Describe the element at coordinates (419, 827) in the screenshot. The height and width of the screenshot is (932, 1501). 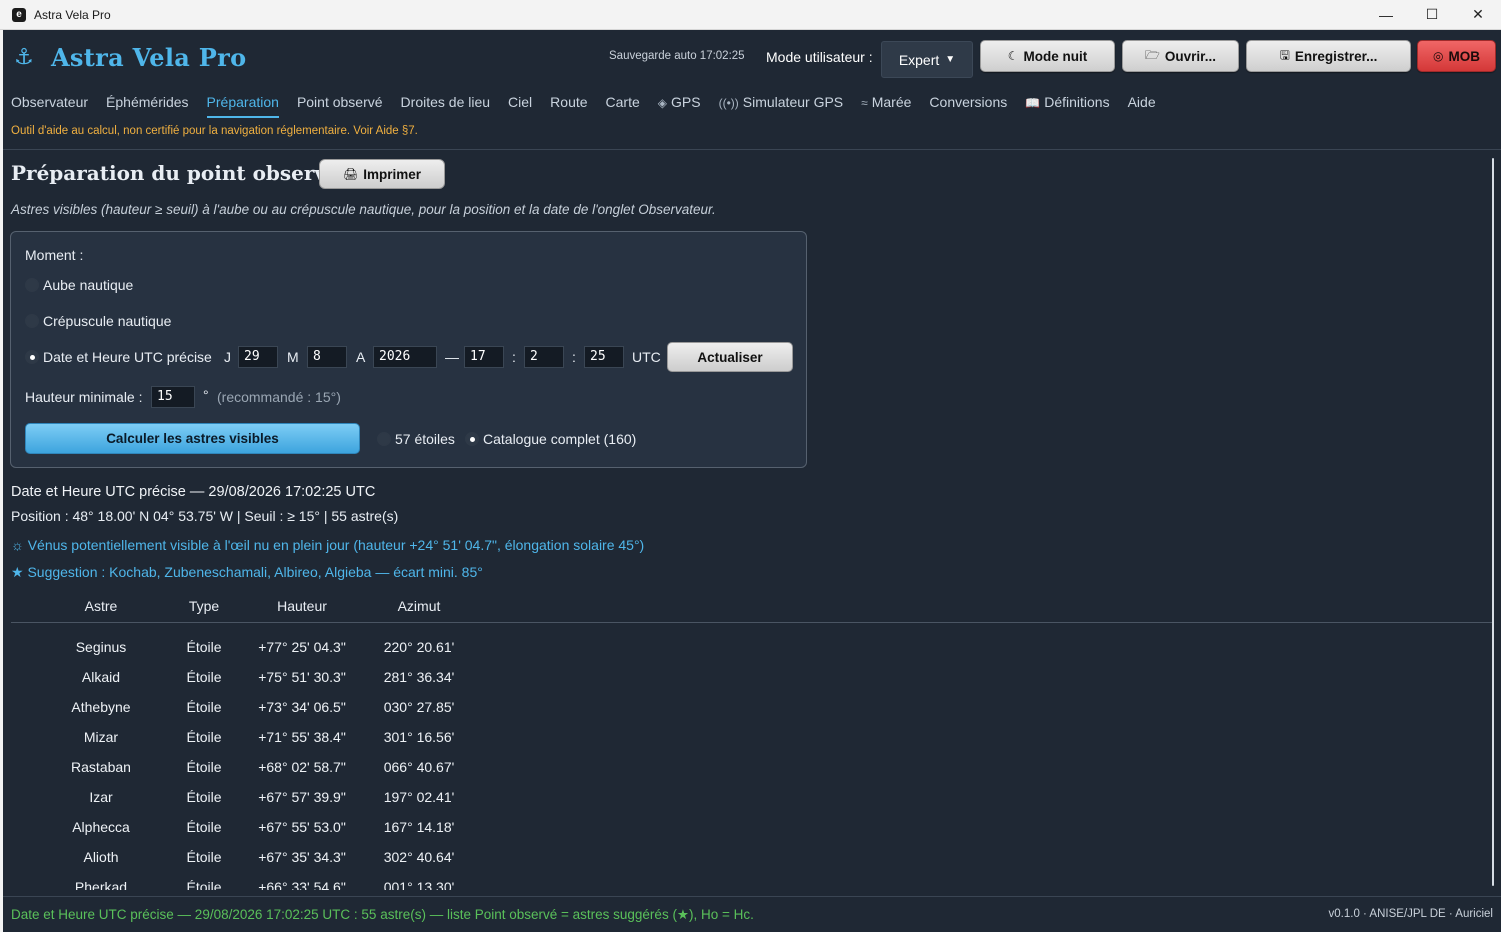
I see `cell-azimut: 167° 14.18'` at that location.